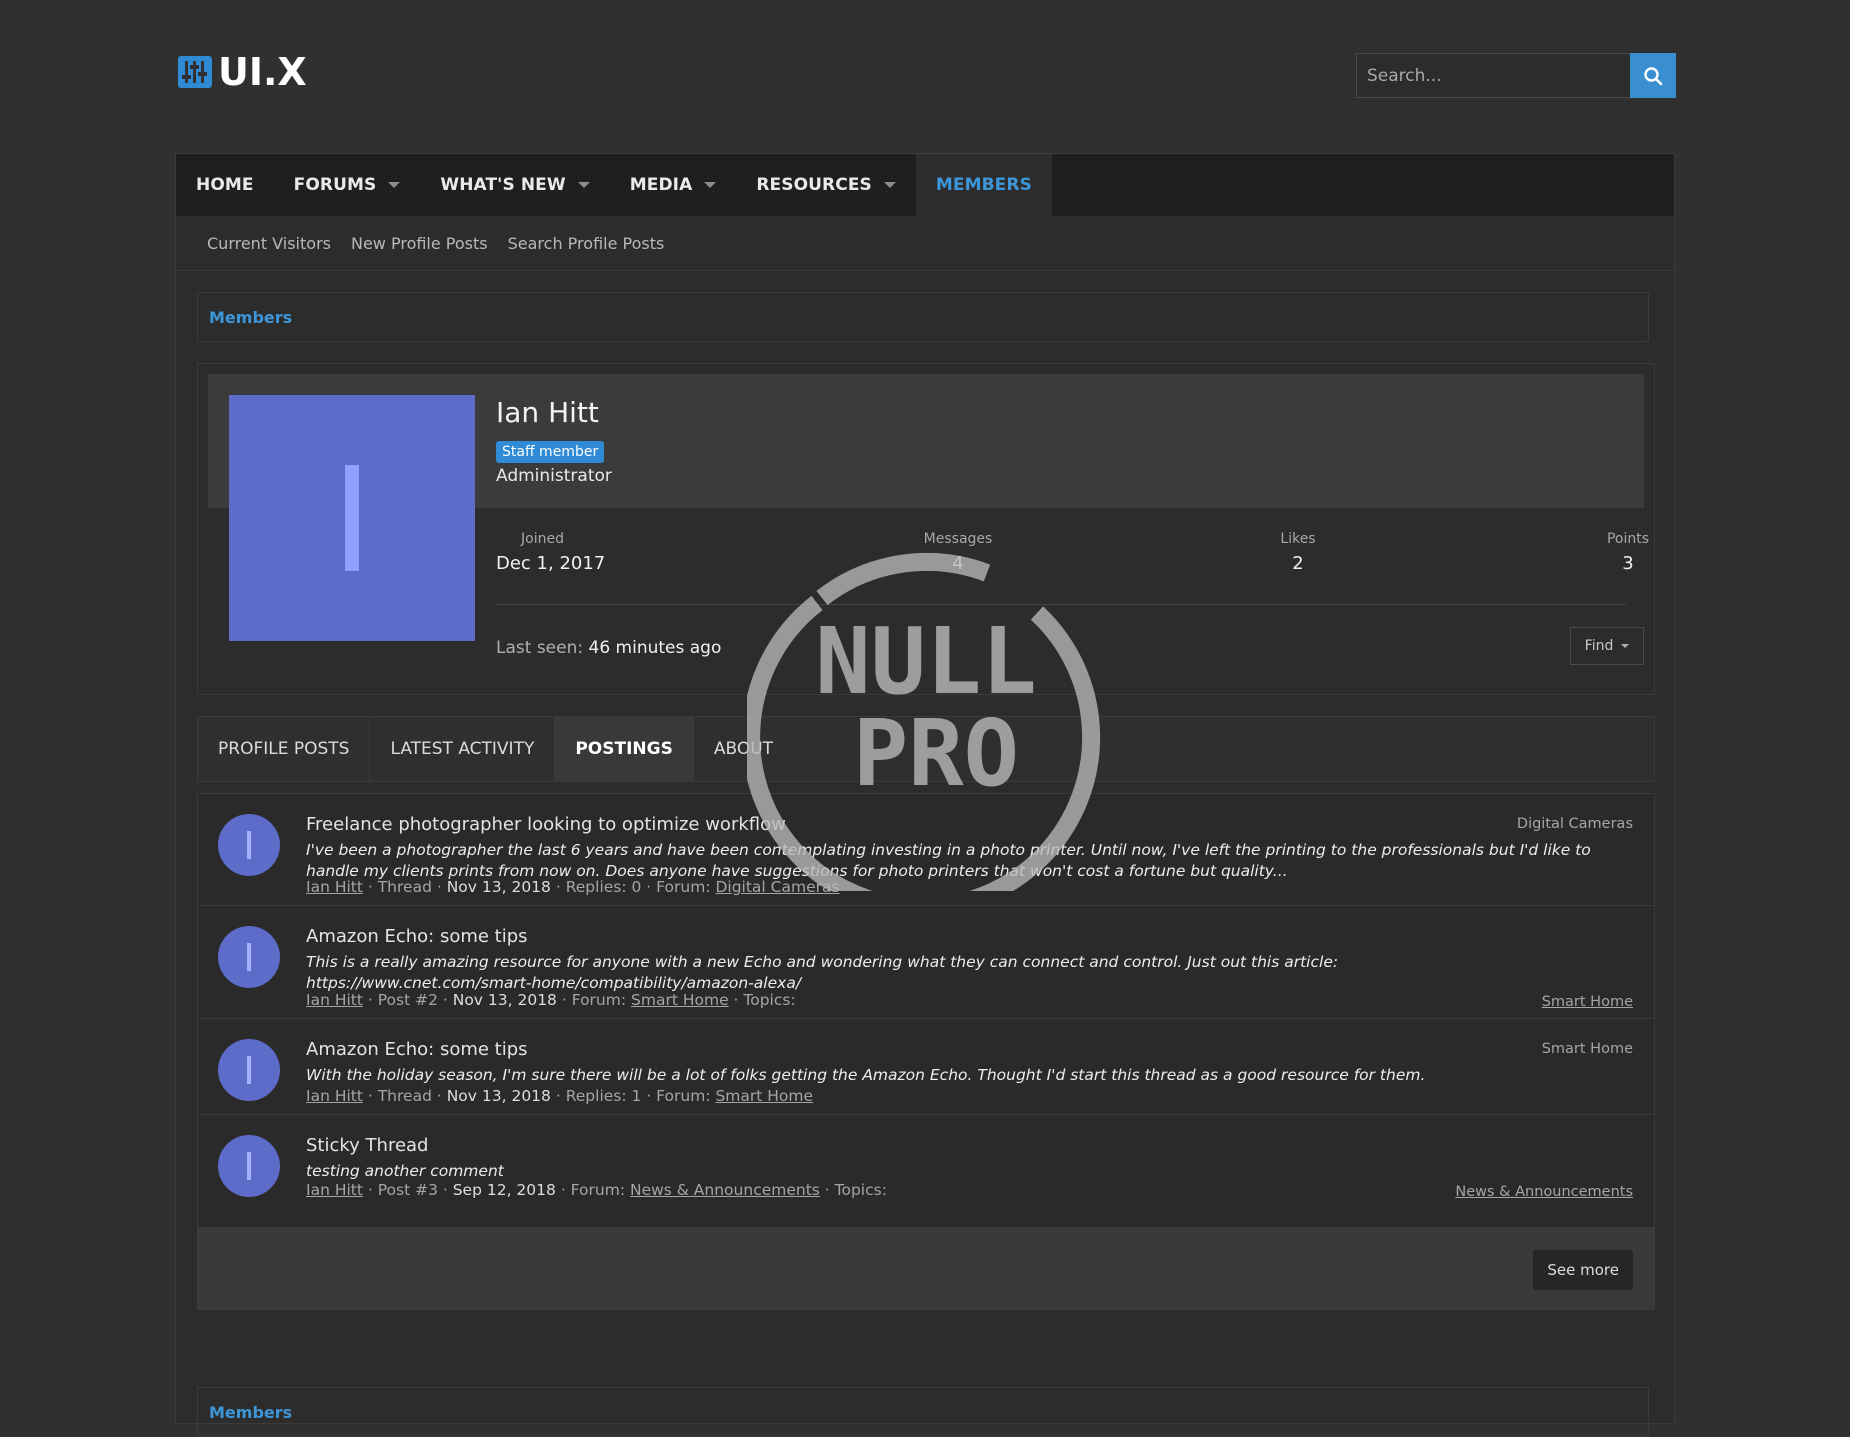 This screenshot has width=1850, height=1437. I want to click on last-seen-value: 46 minutes ago, so click(655, 648).